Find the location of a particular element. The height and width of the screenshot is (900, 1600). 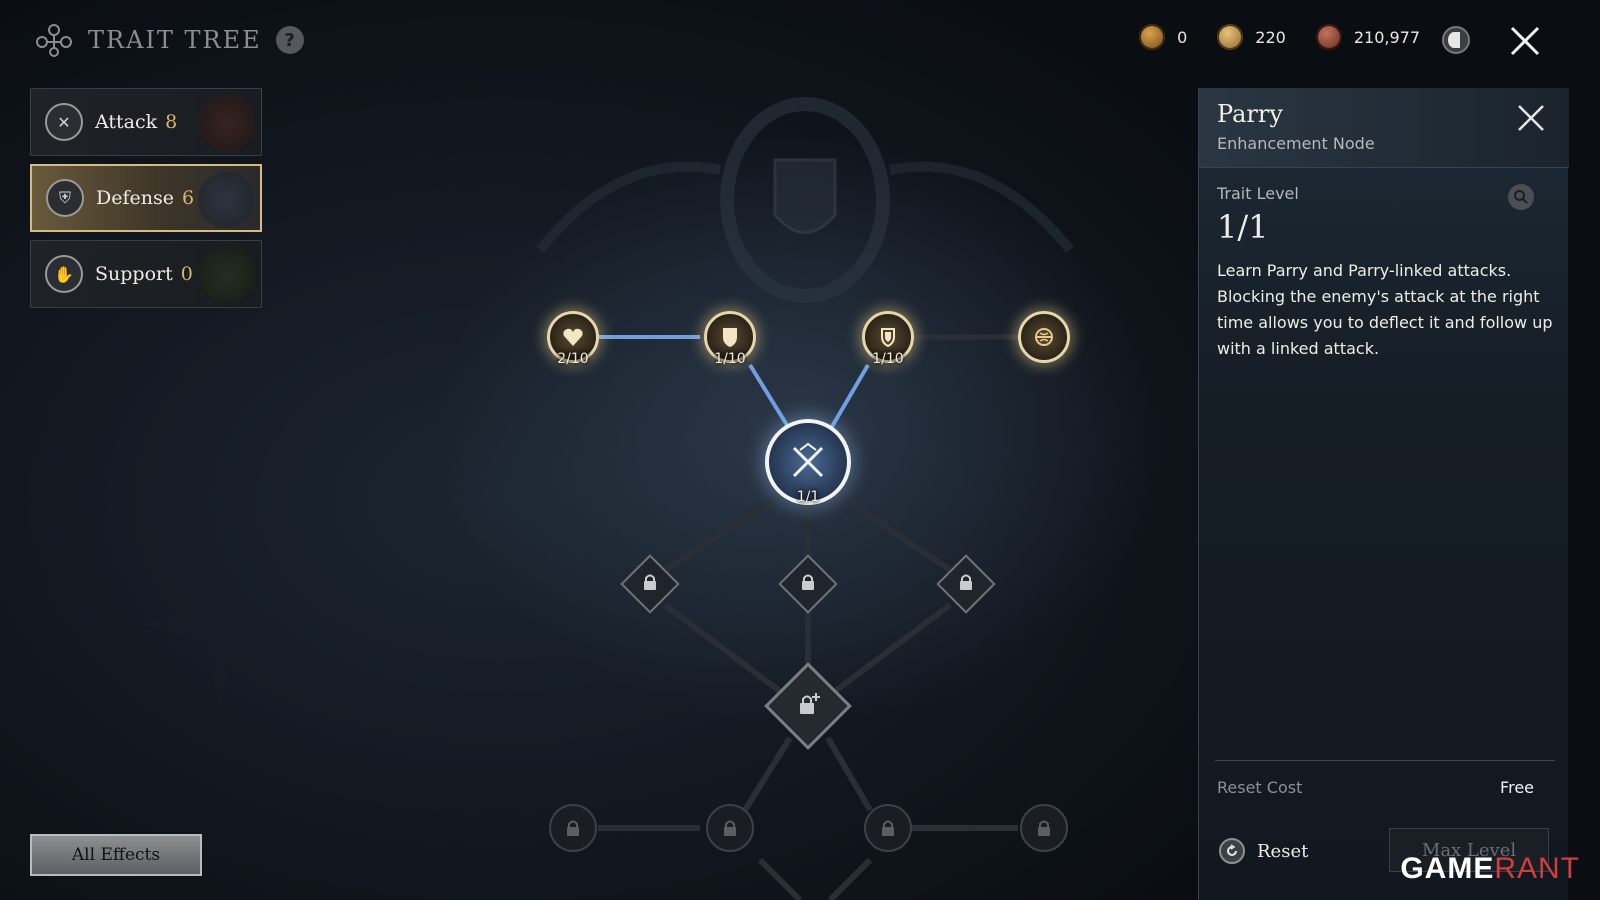

sigil-icon is located at coordinates (1044, 337).